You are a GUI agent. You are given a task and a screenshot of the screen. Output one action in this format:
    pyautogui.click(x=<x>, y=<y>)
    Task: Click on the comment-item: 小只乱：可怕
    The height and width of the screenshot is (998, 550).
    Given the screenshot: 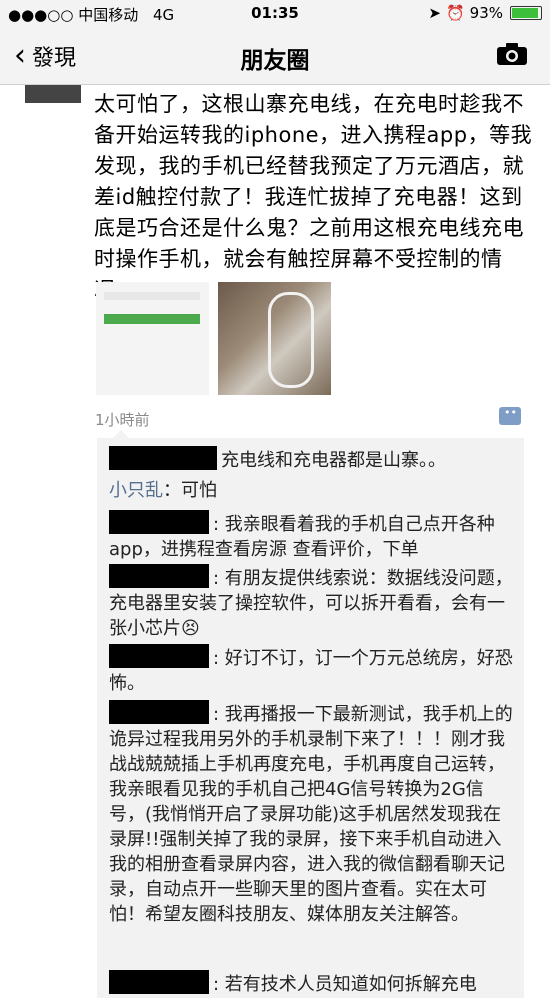 What is the action you would take?
    pyautogui.click(x=311, y=490)
    